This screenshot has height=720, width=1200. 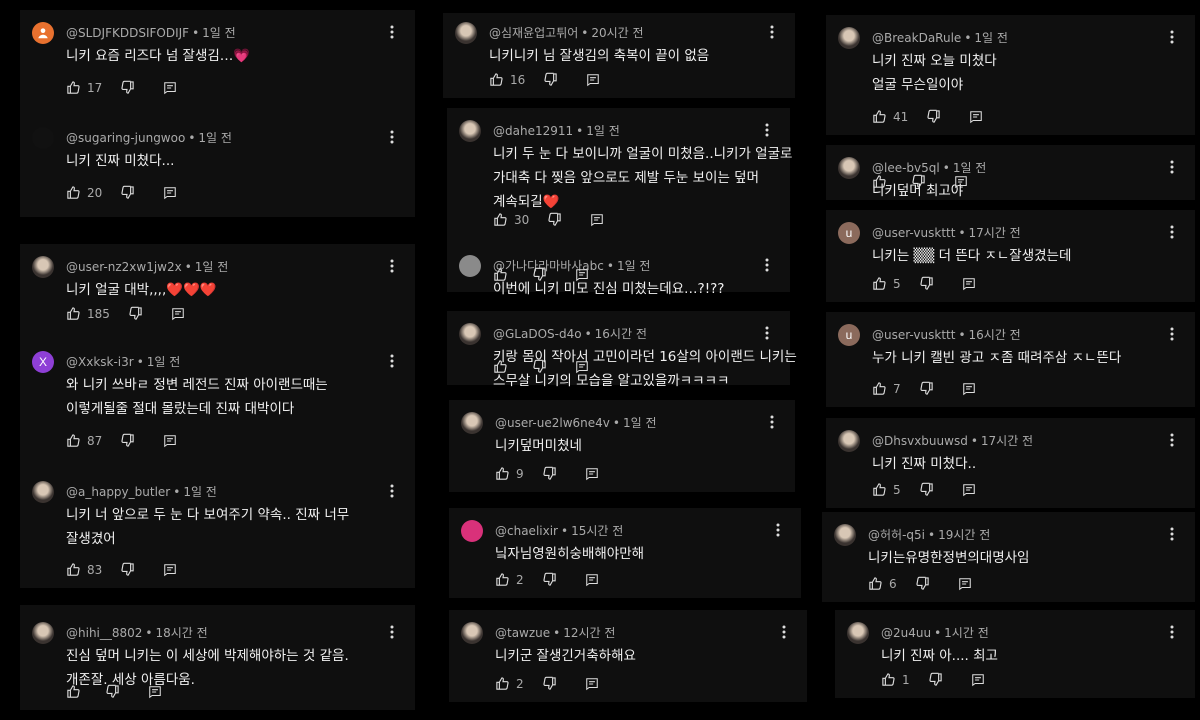 I want to click on comment-time: 20시간 전, so click(x=617, y=33).